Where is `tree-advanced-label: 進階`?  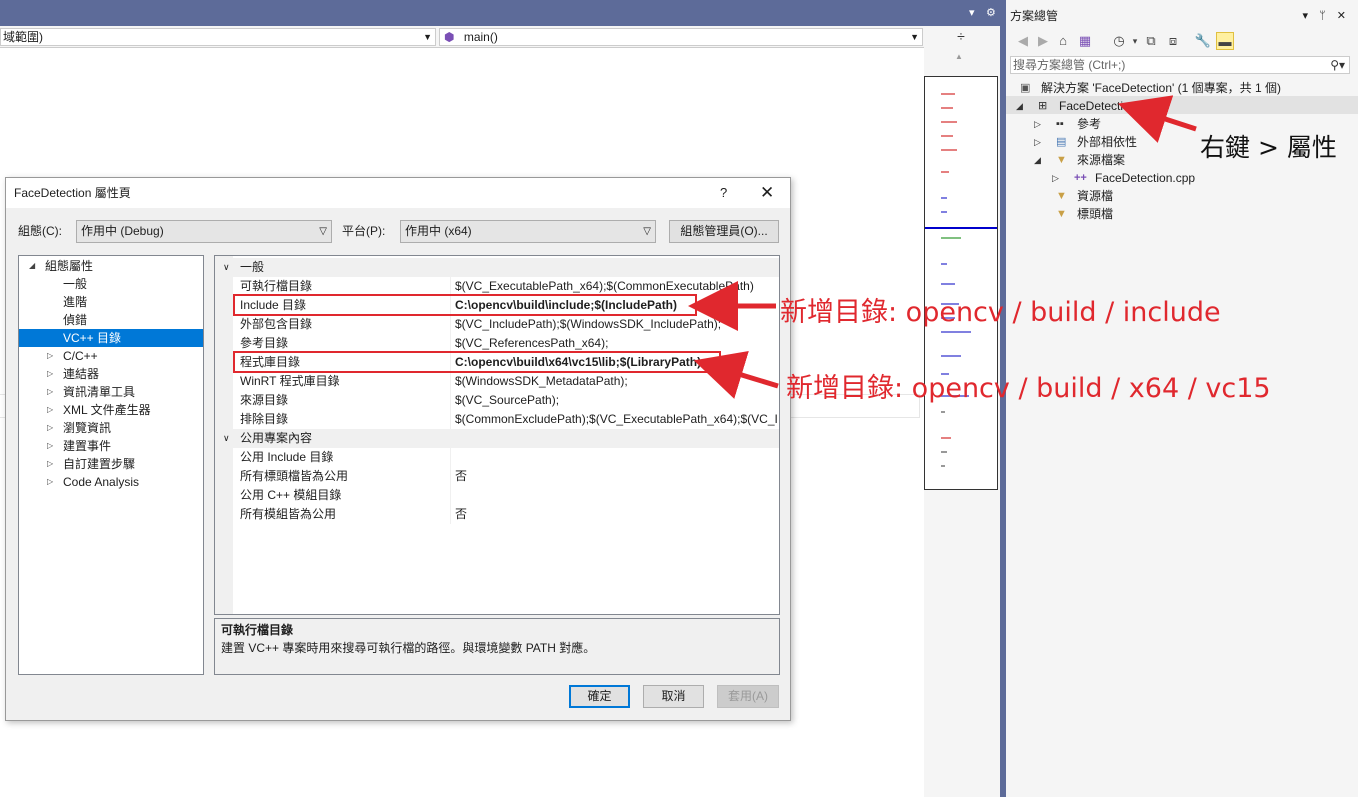
tree-advanced-label: 進階 is located at coordinates (75, 302).